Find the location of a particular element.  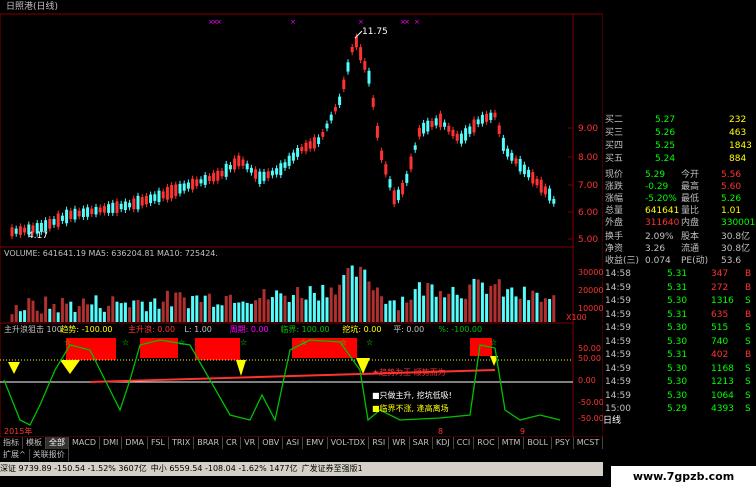

tab-boll: BOLL is located at coordinates (538, 443).